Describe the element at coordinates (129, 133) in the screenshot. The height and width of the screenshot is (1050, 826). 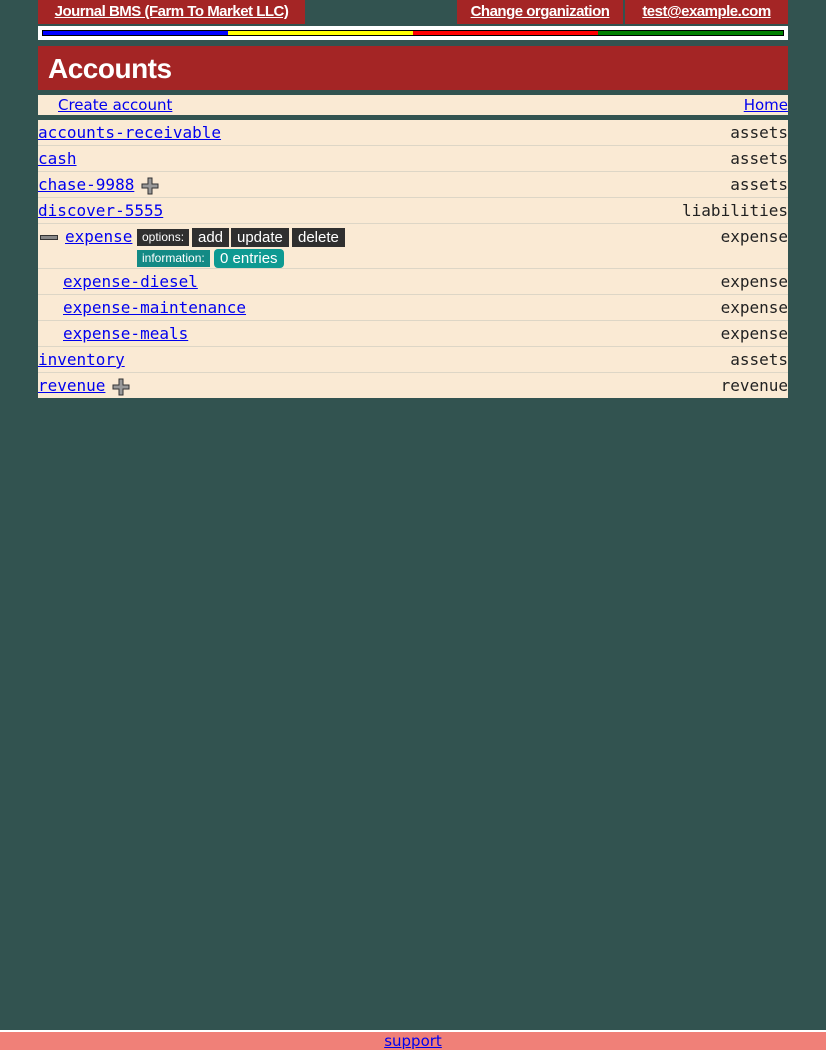
I see `account-link: accounts-receivable` at that location.